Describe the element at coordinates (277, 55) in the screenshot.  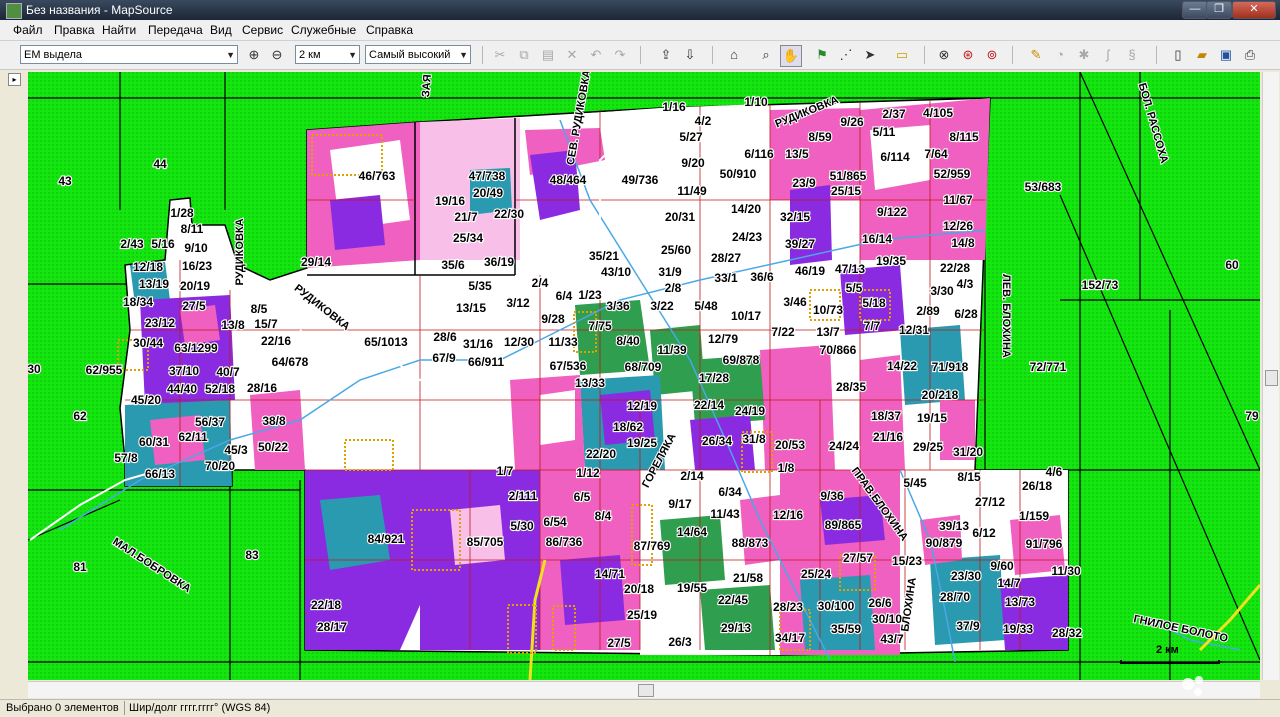
I see `zoom-out-button: ⊖` at that location.